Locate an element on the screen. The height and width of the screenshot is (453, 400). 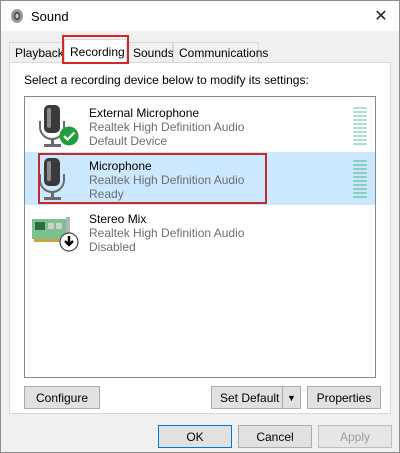
window-title: Sound is located at coordinates (50, 16).